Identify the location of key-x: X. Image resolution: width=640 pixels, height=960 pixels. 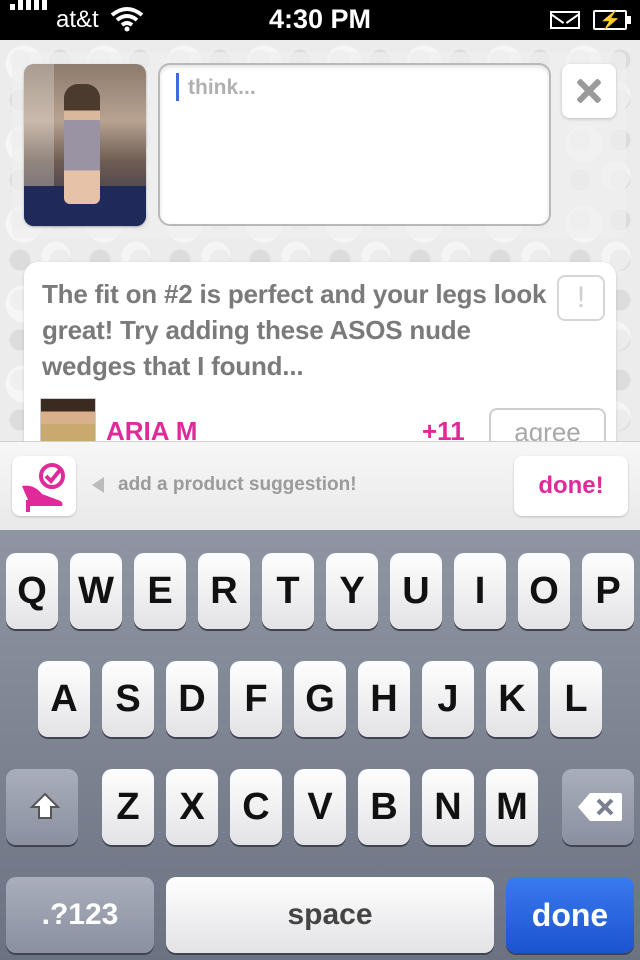
(192, 807).